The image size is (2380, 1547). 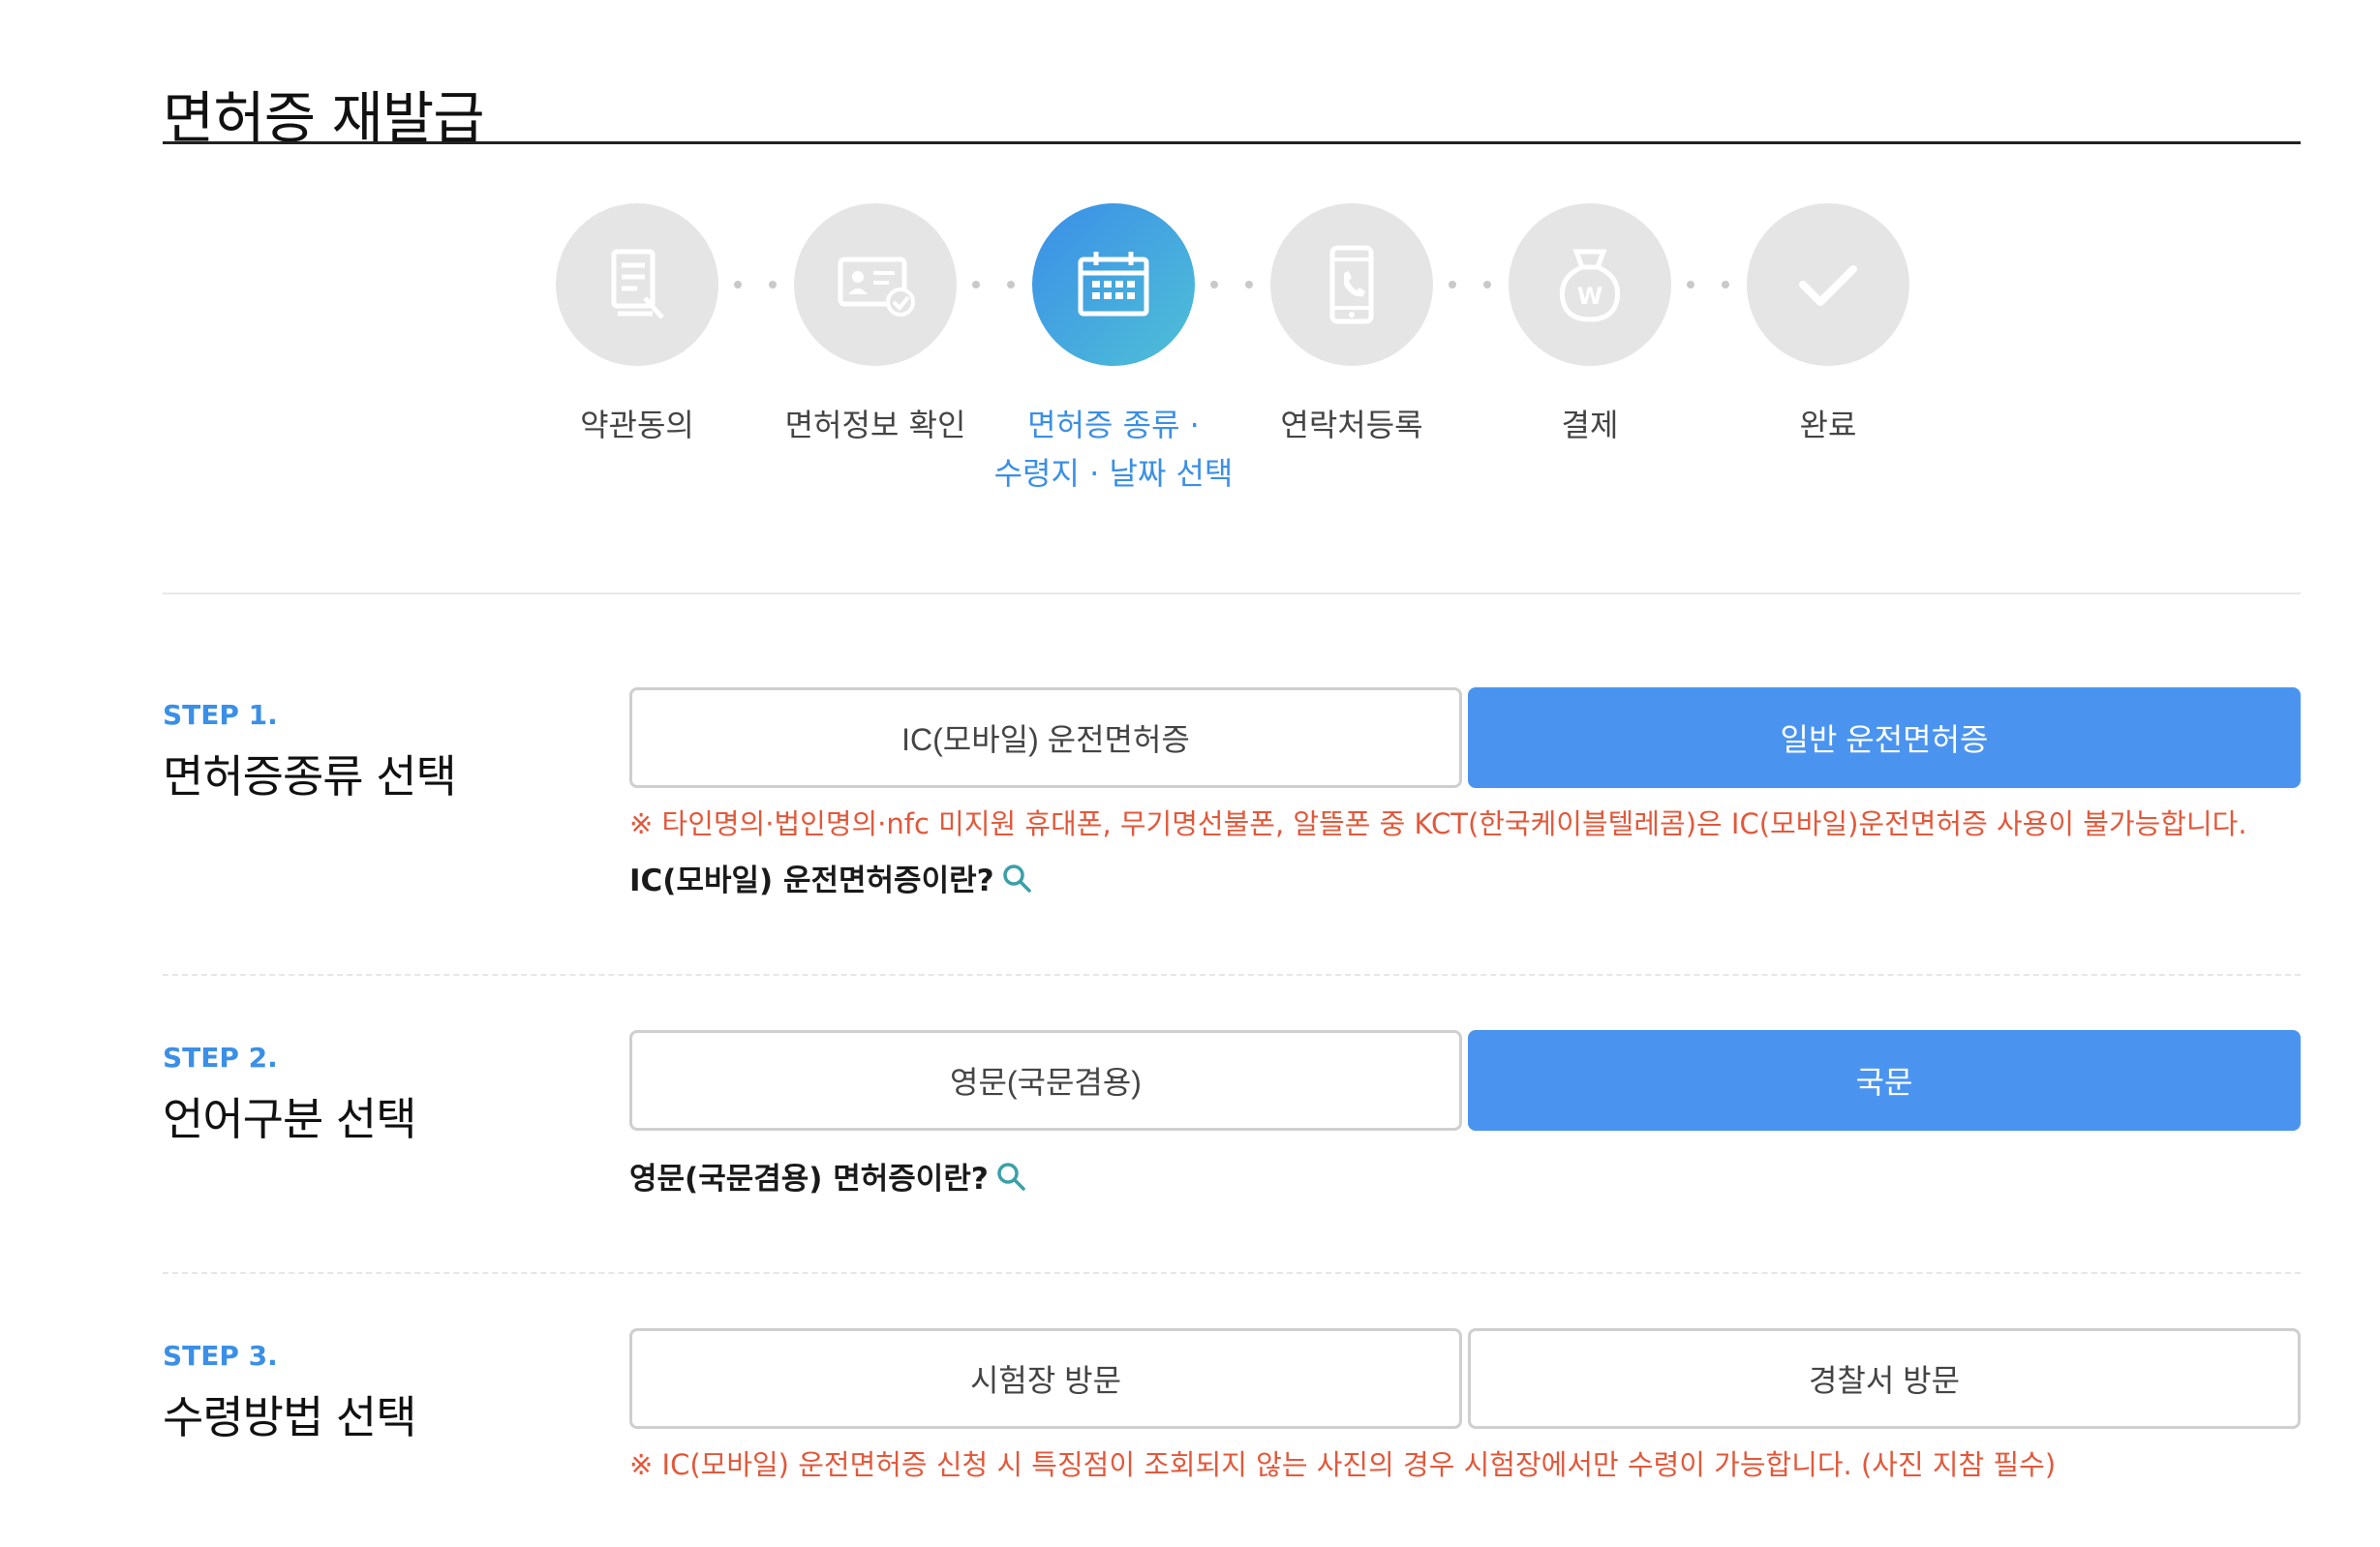 I want to click on police-station-visit-option: 경찰서 방문, so click(x=1885, y=1379).